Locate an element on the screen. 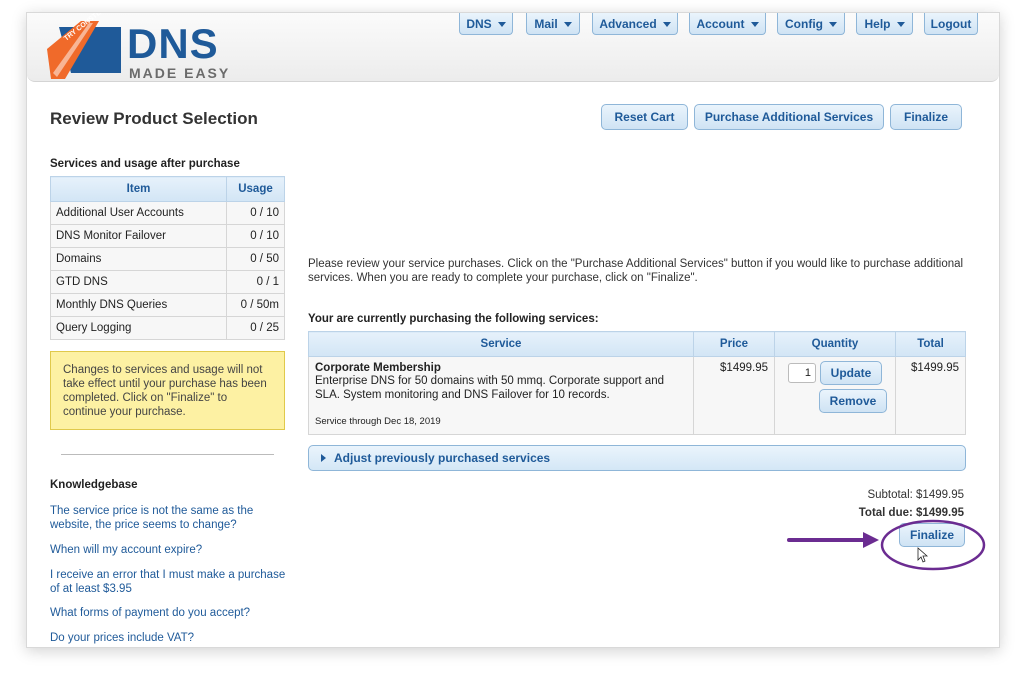 Image resolution: width=1024 pixels, height=683 pixels. table-row: Additional User Accounts 0 / 10 is located at coordinates (167, 213).